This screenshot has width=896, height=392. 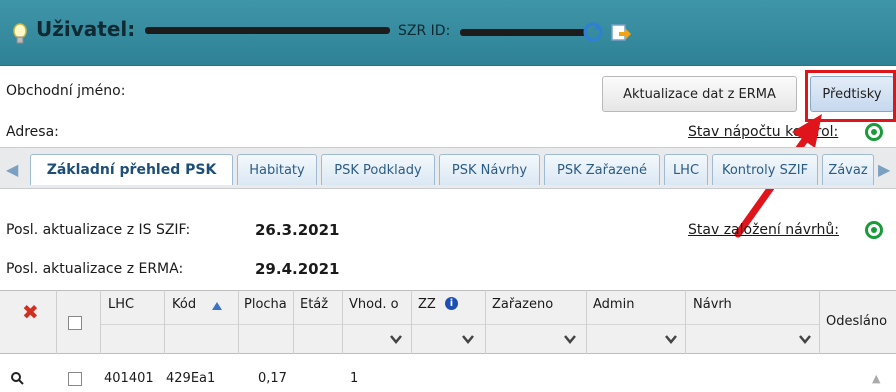 What do you see at coordinates (75, 323) in the screenshot?
I see `select-all-checkbox` at bounding box center [75, 323].